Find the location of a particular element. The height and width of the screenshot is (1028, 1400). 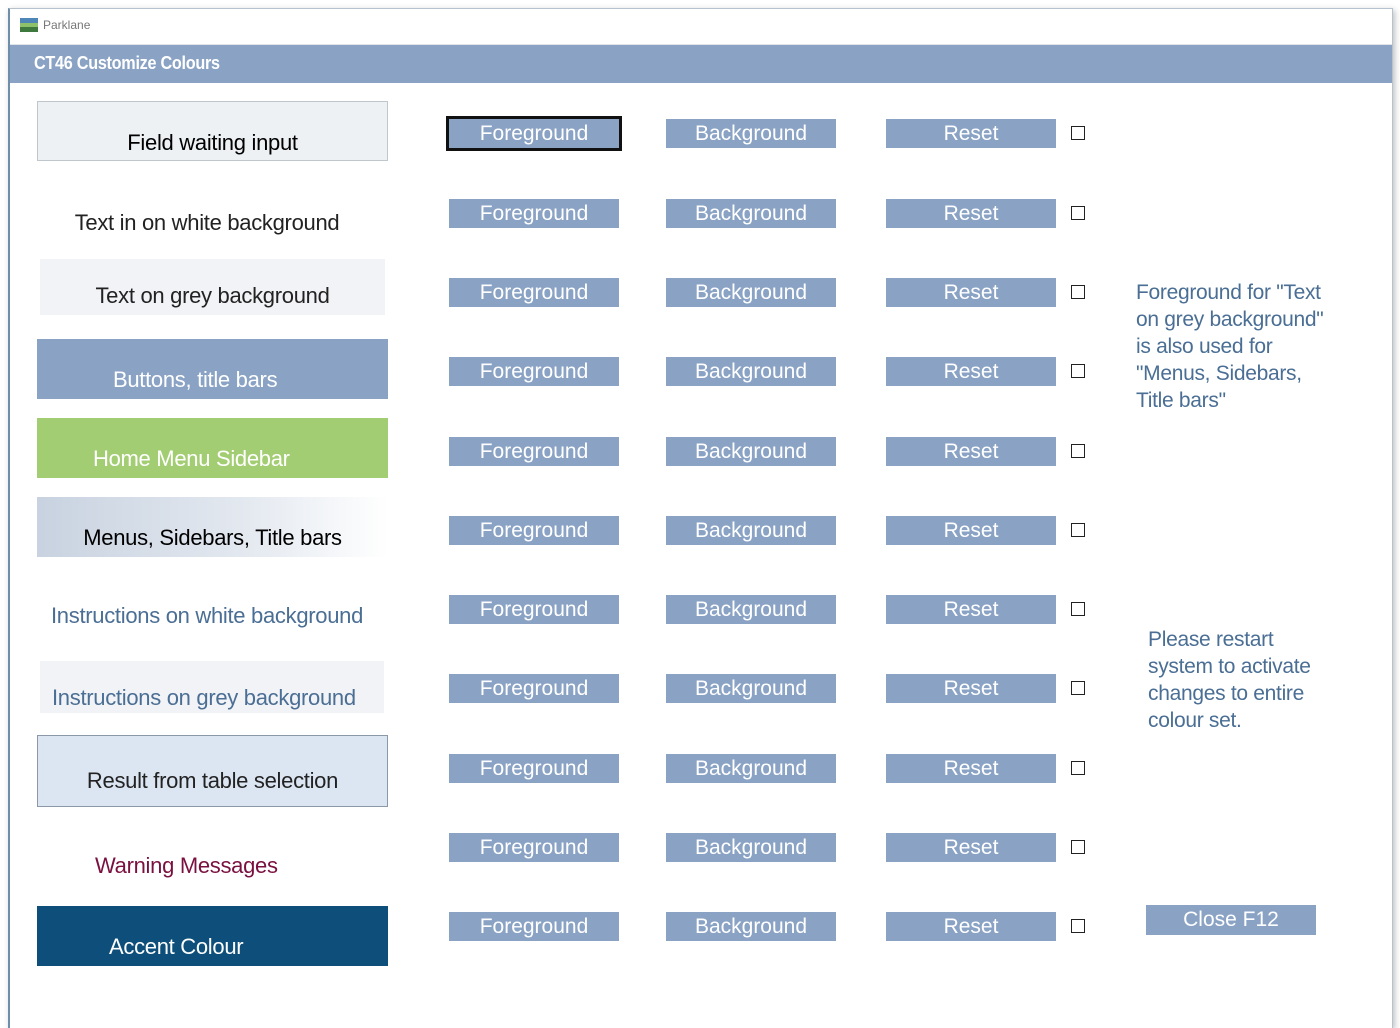

sample-label: Menus, Sidebars, Title bars is located at coordinates (212, 537).